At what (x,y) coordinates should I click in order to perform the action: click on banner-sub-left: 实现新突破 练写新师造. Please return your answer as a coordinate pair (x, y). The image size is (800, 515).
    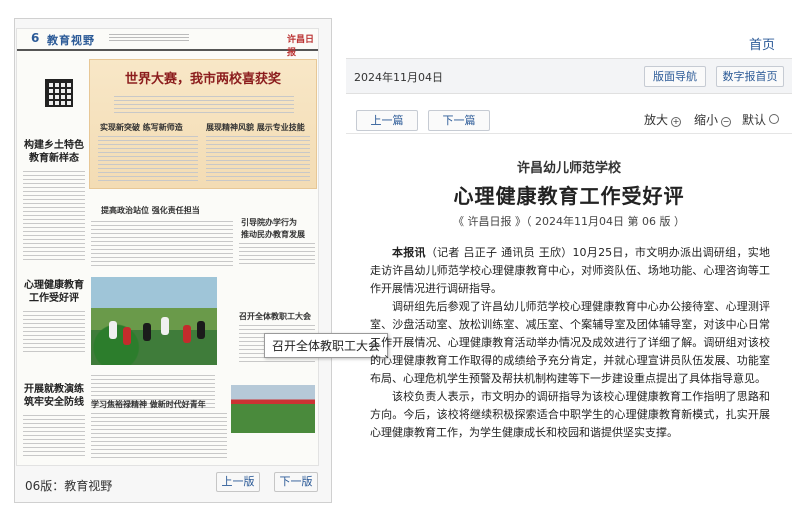
    Looking at the image, I should click on (141, 127).